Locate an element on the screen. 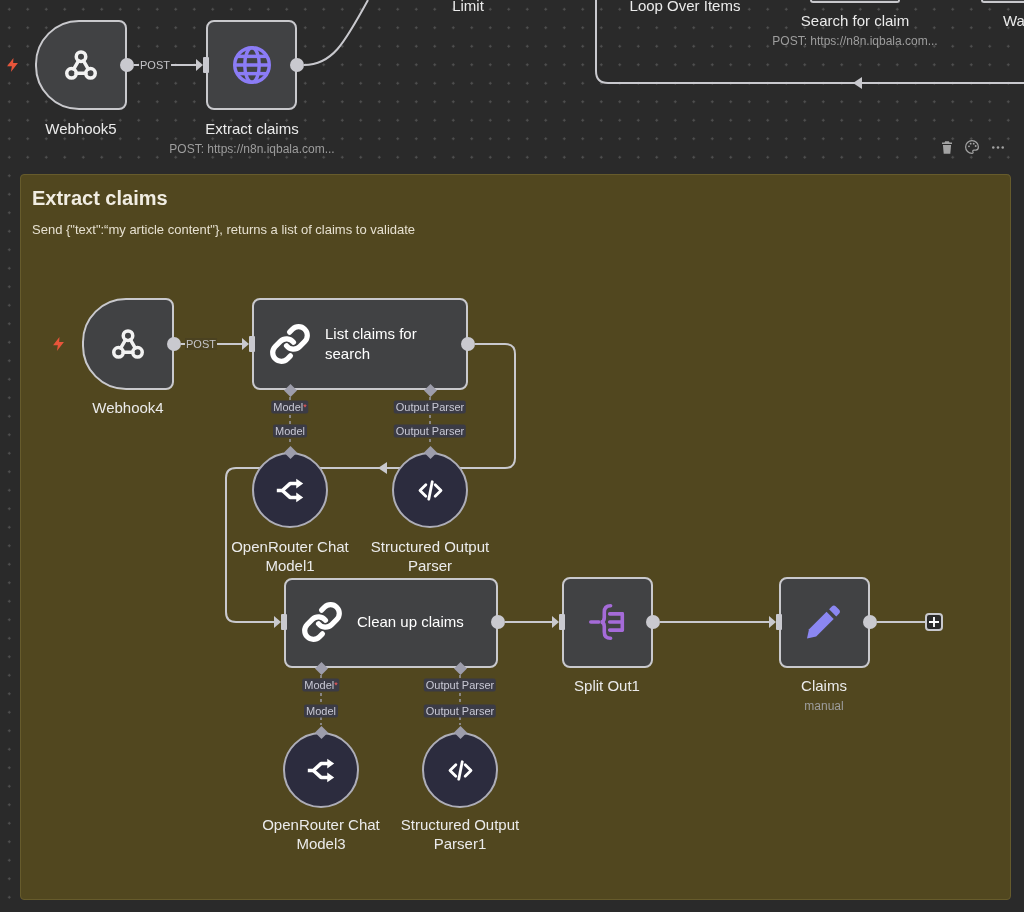 The width and height of the screenshot is (1024, 912). globe-icon is located at coordinates (252, 65).